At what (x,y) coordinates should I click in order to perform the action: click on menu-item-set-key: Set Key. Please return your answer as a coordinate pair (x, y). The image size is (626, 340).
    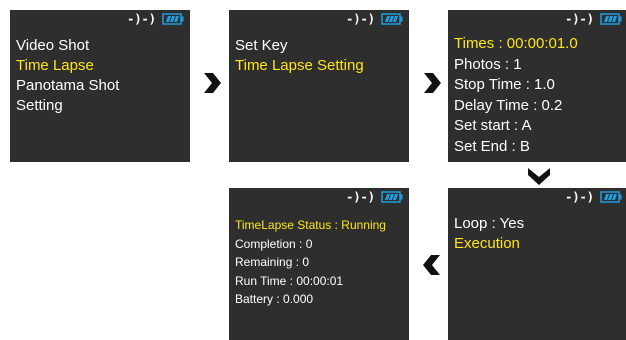
    Looking at the image, I should click on (320, 46).